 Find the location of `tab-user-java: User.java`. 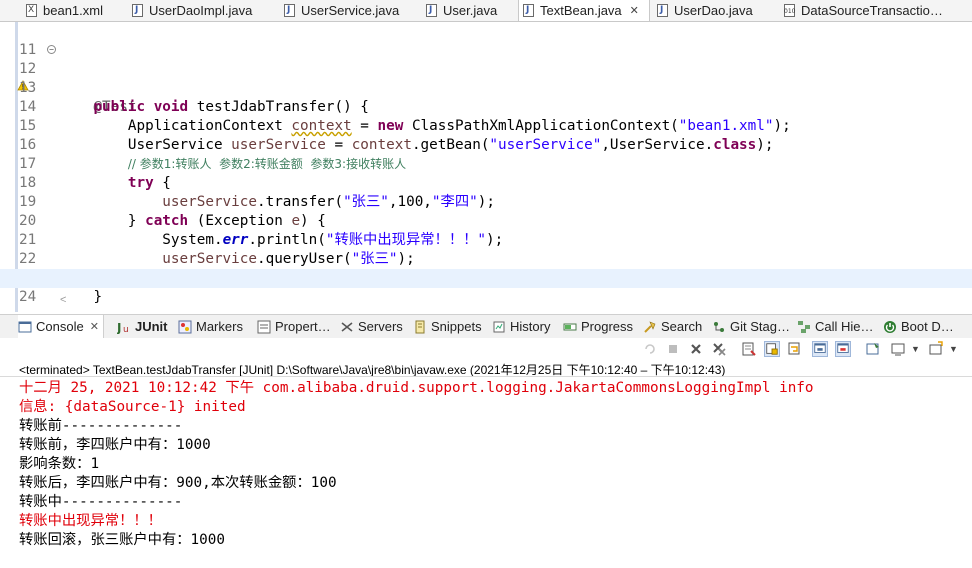

tab-user-java: User.java is located at coordinates (459, 10).